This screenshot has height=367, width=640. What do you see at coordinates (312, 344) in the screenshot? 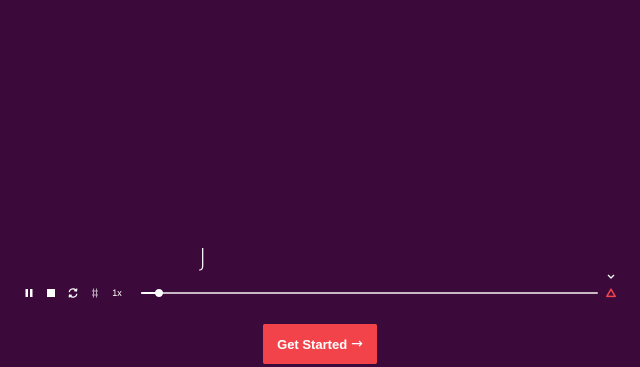
I see `get-started-label: Get Started` at bounding box center [312, 344].